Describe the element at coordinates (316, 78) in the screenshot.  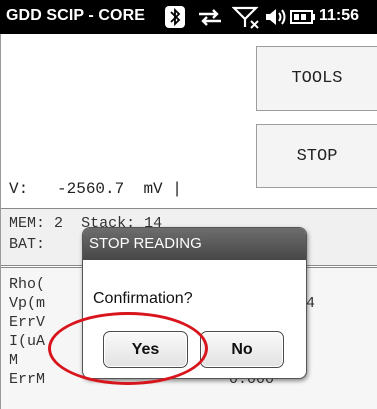
I see `tools-button: TOOLS` at that location.